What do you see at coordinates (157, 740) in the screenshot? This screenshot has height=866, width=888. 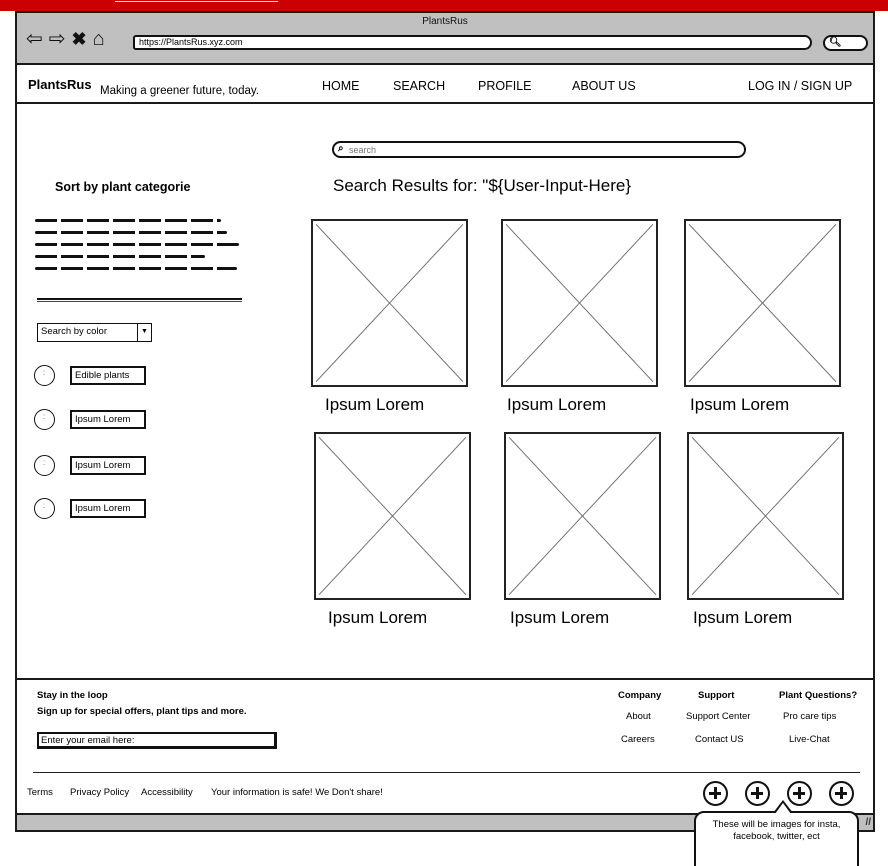 I see `email-field` at bounding box center [157, 740].